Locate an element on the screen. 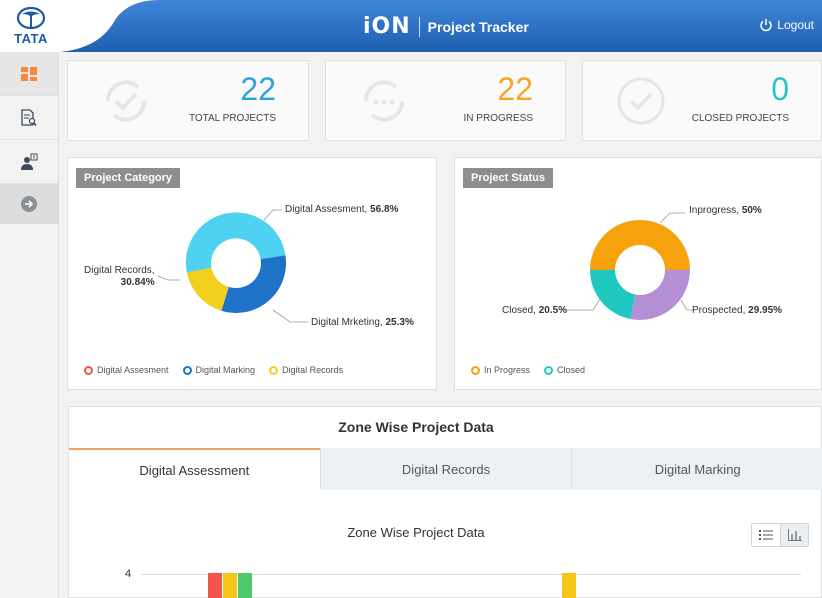 The image size is (822, 598). callout-digital-marketing: Digital Mrketing, 25.3% is located at coordinates (362, 322).